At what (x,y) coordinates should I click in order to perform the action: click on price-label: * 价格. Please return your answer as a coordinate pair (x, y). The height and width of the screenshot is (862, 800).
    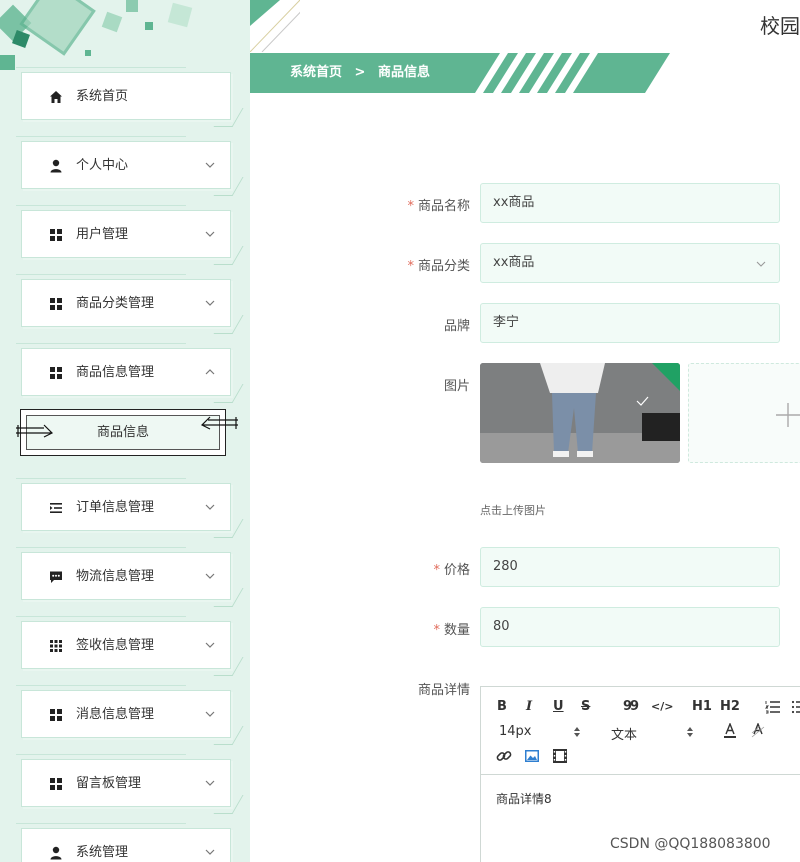
    Looking at the image, I should click on (405, 568).